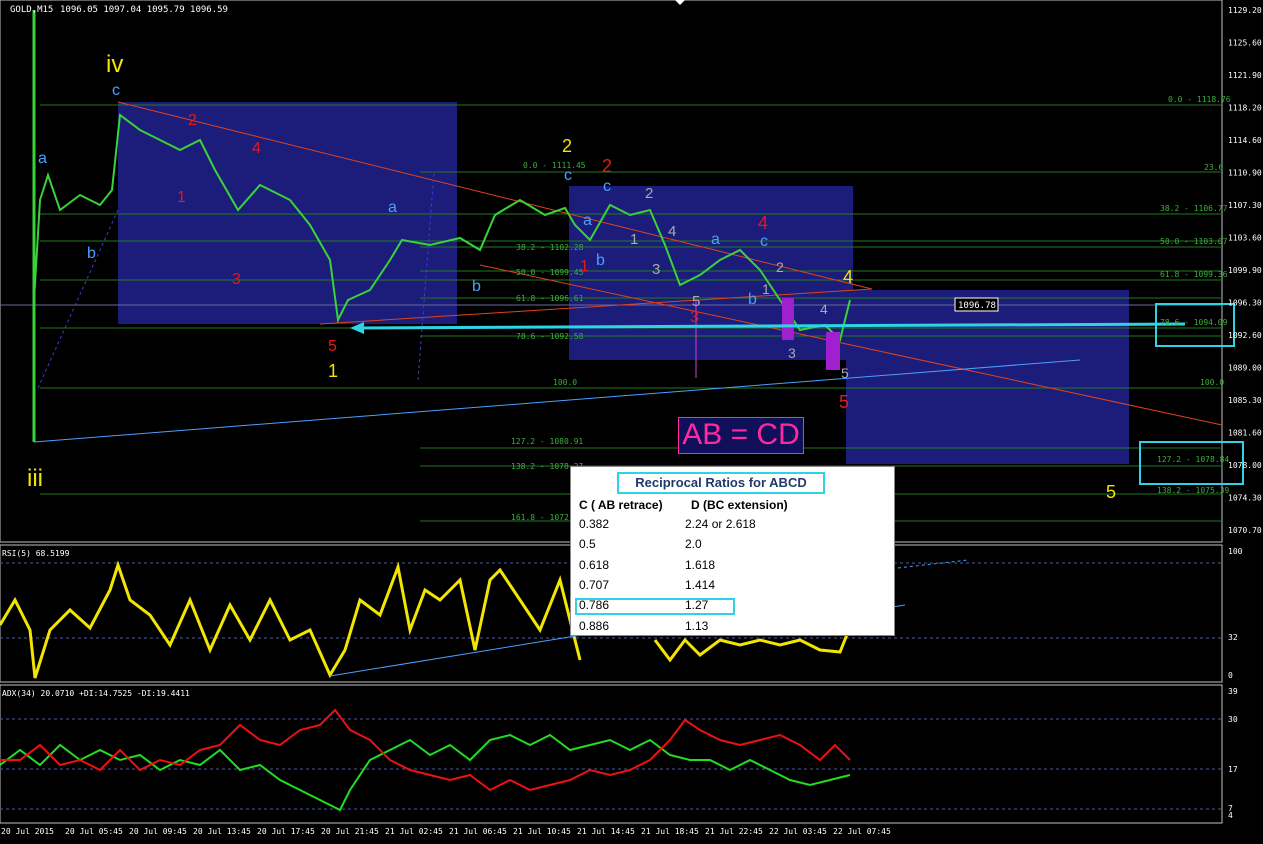  What do you see at coordinates (607, 186) in the screenshot?
I see `wave-label-c-right: c` at bounding box center [607, 186].